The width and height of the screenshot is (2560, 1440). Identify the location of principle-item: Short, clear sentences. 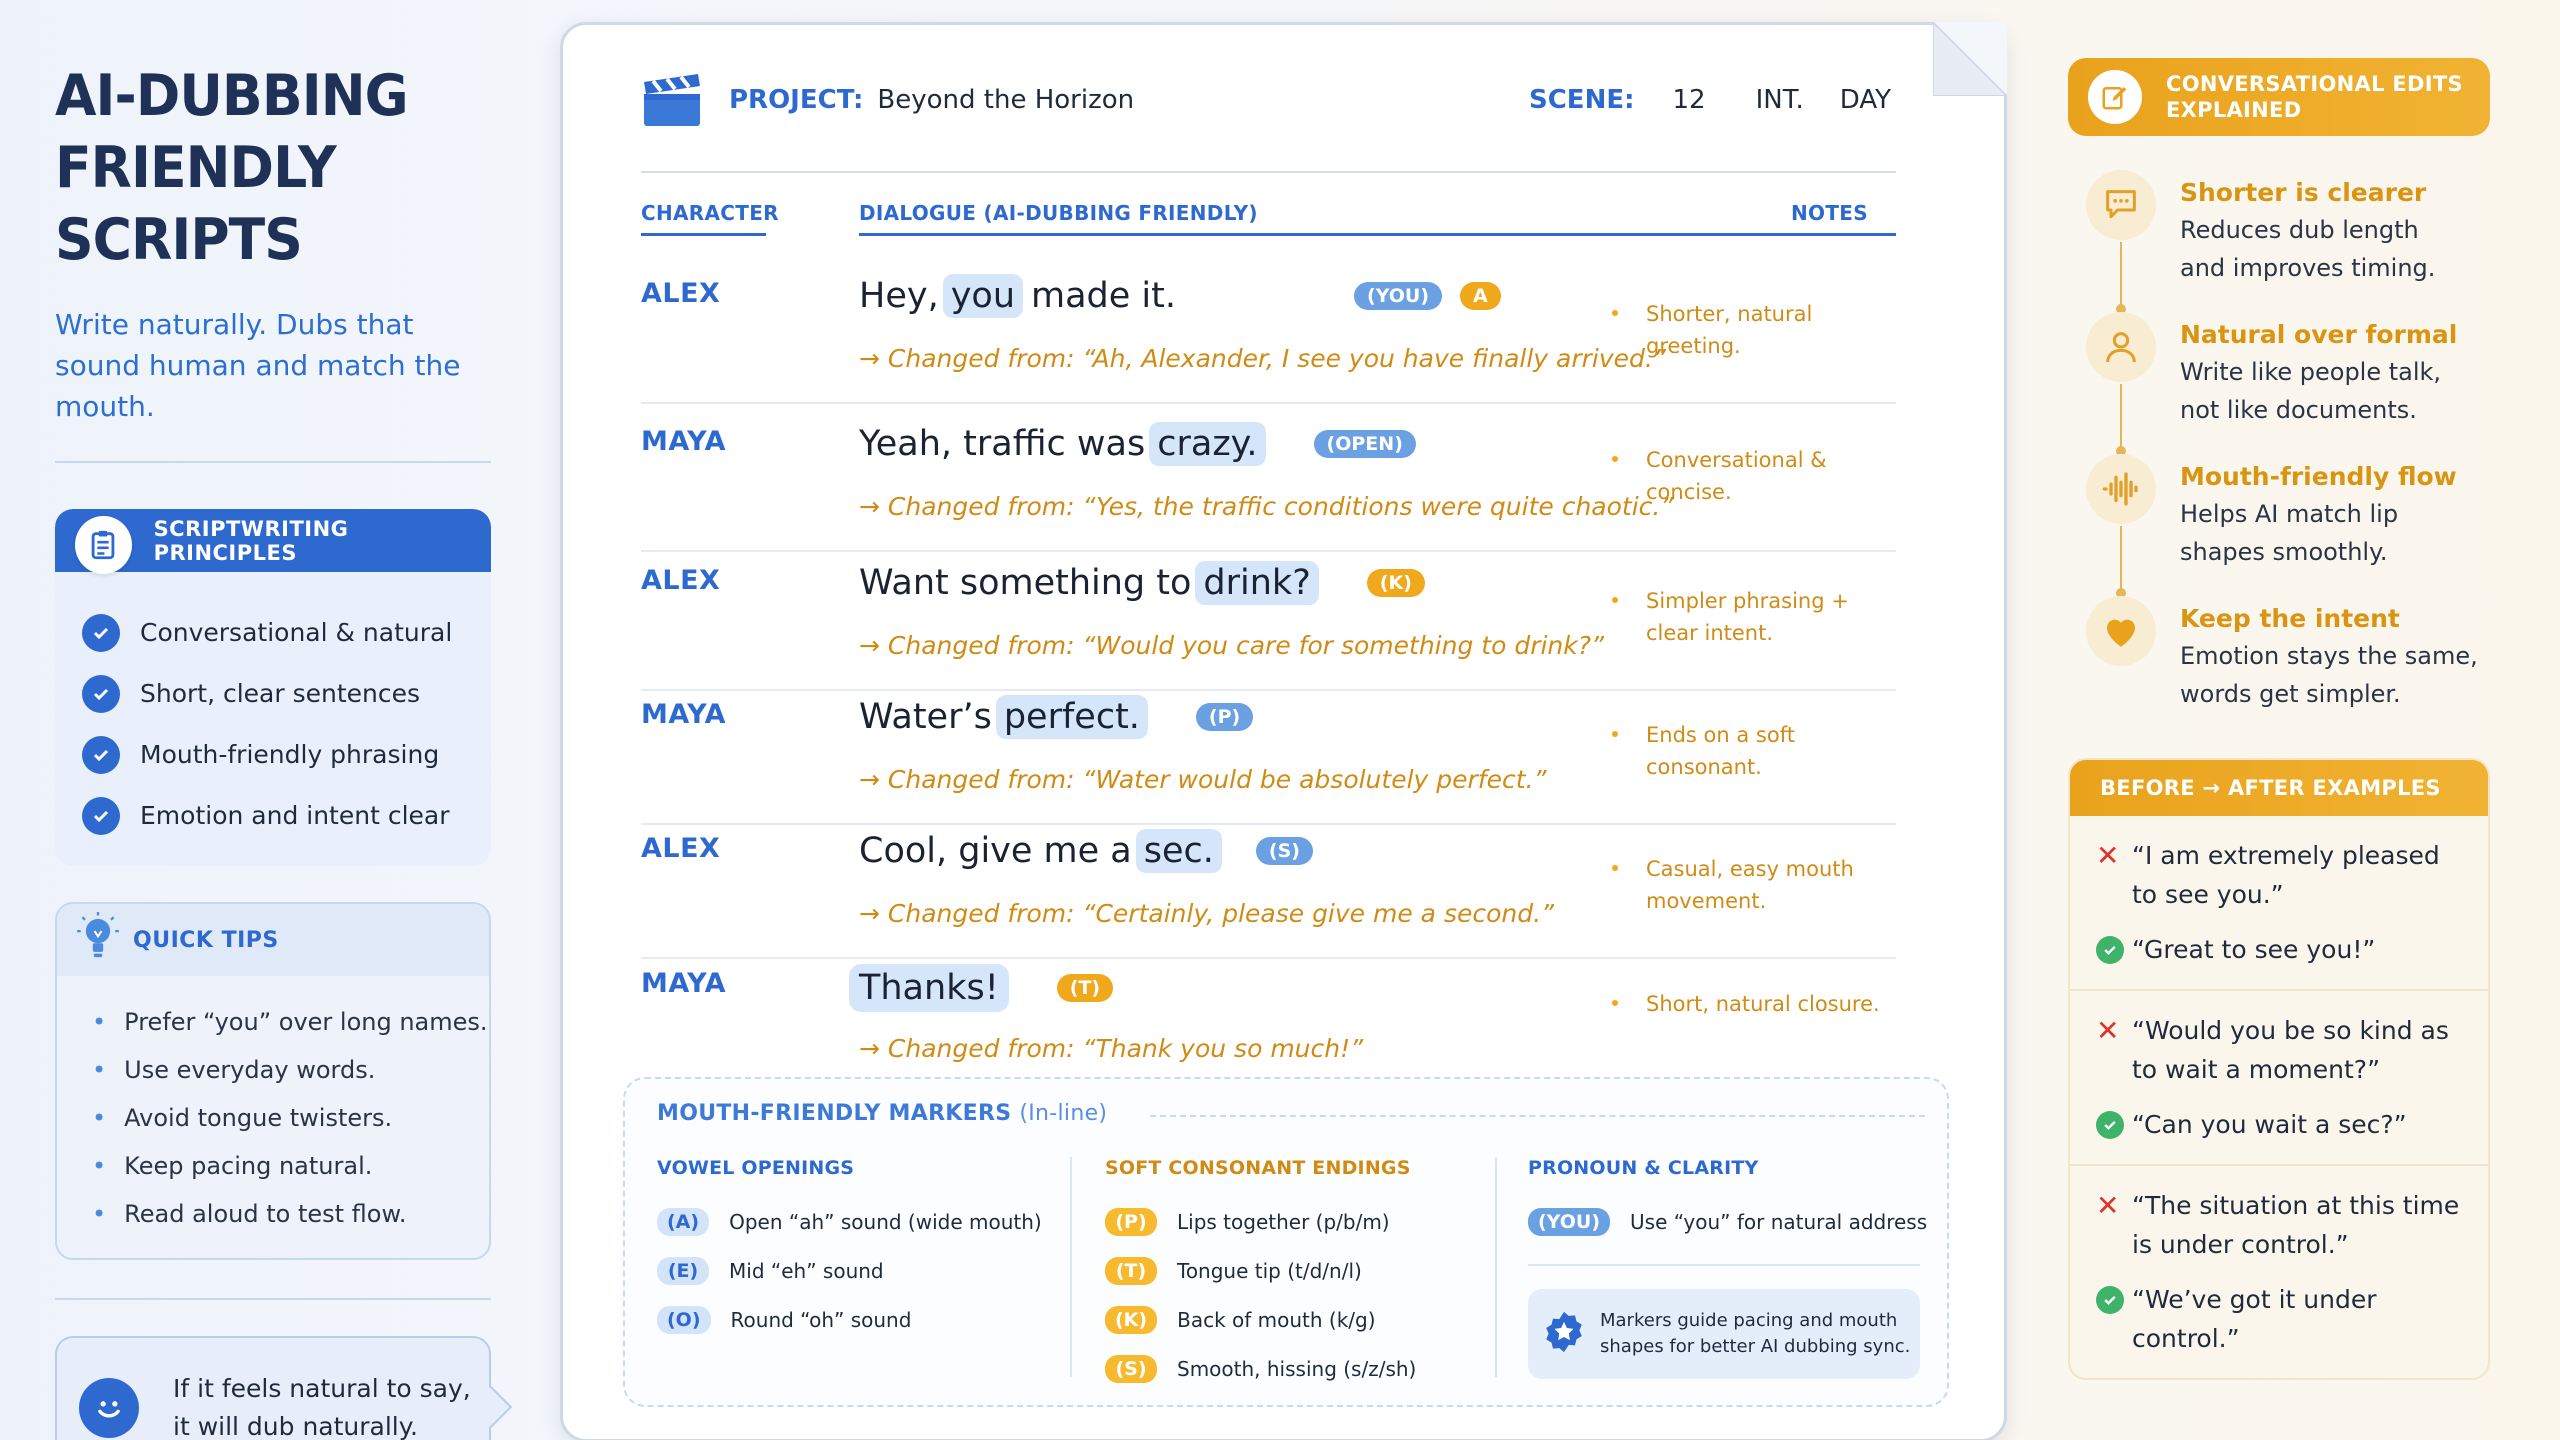
(286, 693).